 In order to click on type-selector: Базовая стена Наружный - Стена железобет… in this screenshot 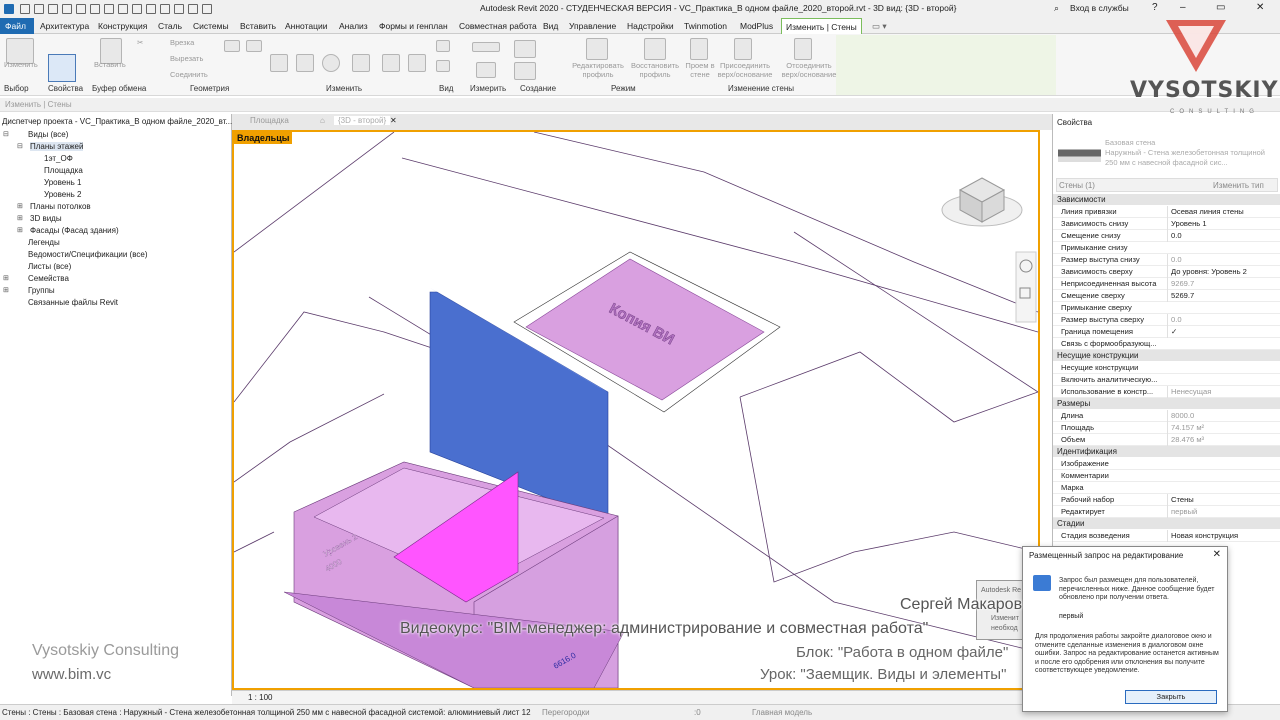, I will do `click(1191, 153)`.